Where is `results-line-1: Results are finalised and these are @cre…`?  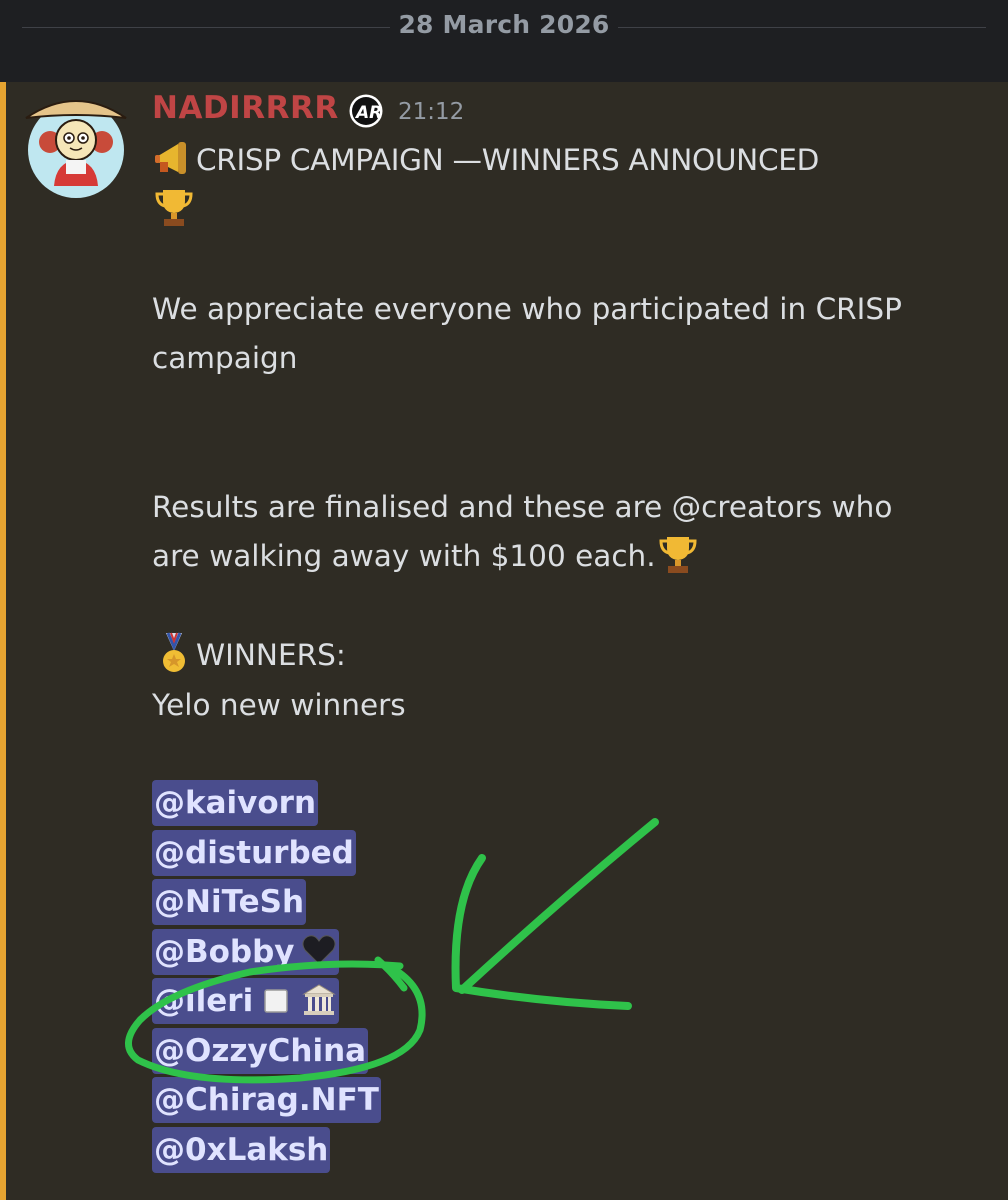
results-line-1: Results are finalised and these are @cre… is located at coordinates (522, 506).